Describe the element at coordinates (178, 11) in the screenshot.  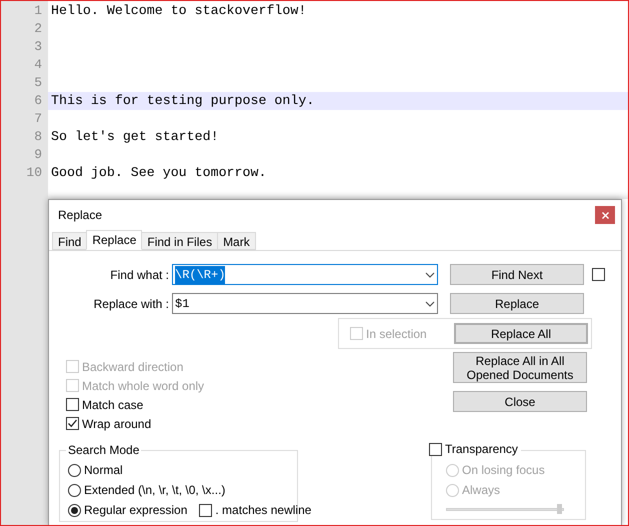
I see `code-line: Hello. Welcome to stackoverflow!` at that location.